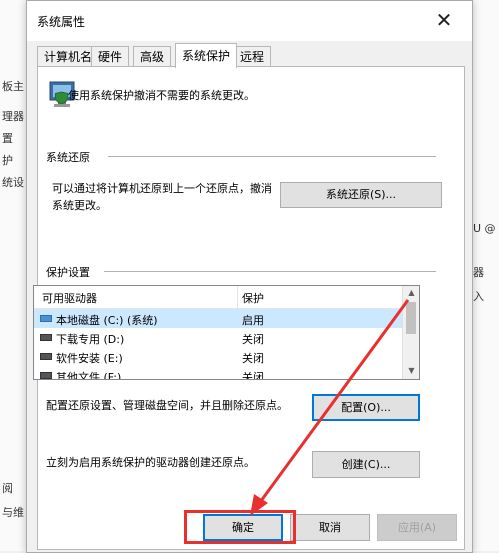  What do you see at coordinates (150, 462) in the screenshot?
I see `create-description: 立刻为启用系统保护的驱动器创建还原点。` at bounding box center [150, 462].